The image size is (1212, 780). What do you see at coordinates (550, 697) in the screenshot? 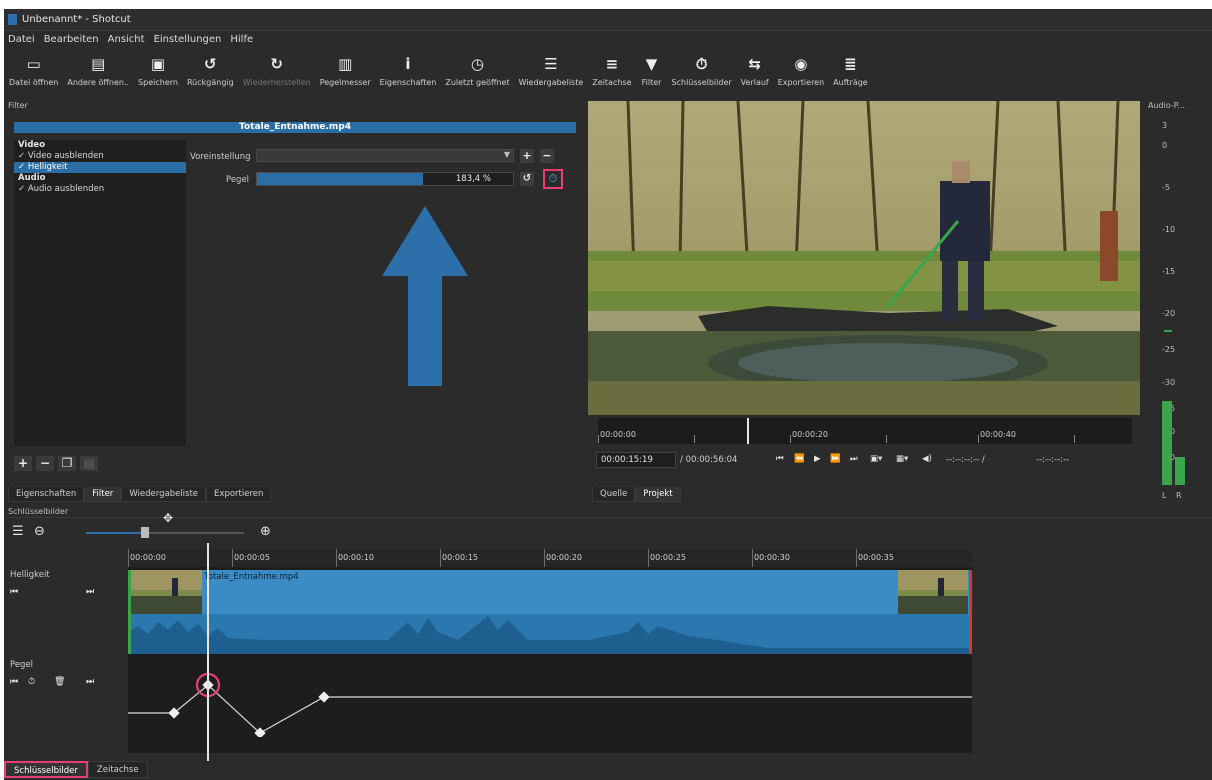
I see `keyframe-curve` at bounding box center [550, 697].